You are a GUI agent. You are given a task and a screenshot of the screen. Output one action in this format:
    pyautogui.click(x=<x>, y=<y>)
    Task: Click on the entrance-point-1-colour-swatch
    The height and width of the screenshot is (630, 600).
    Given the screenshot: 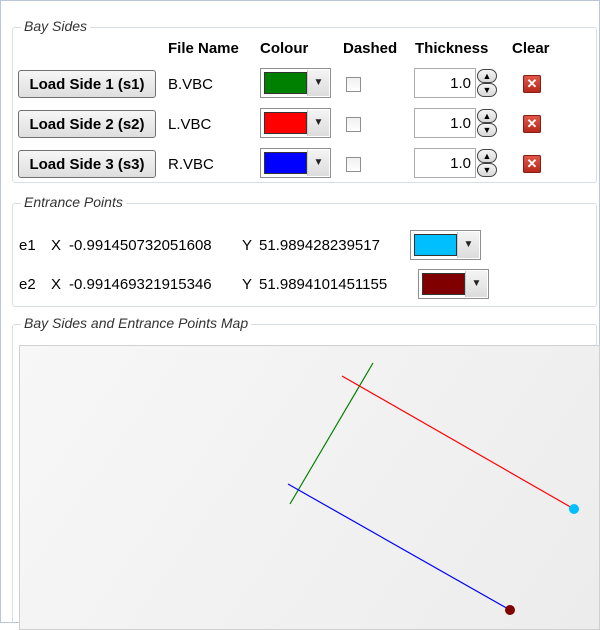 What is the action you would take?
    pyautogui.click(x=435, y=245)
    